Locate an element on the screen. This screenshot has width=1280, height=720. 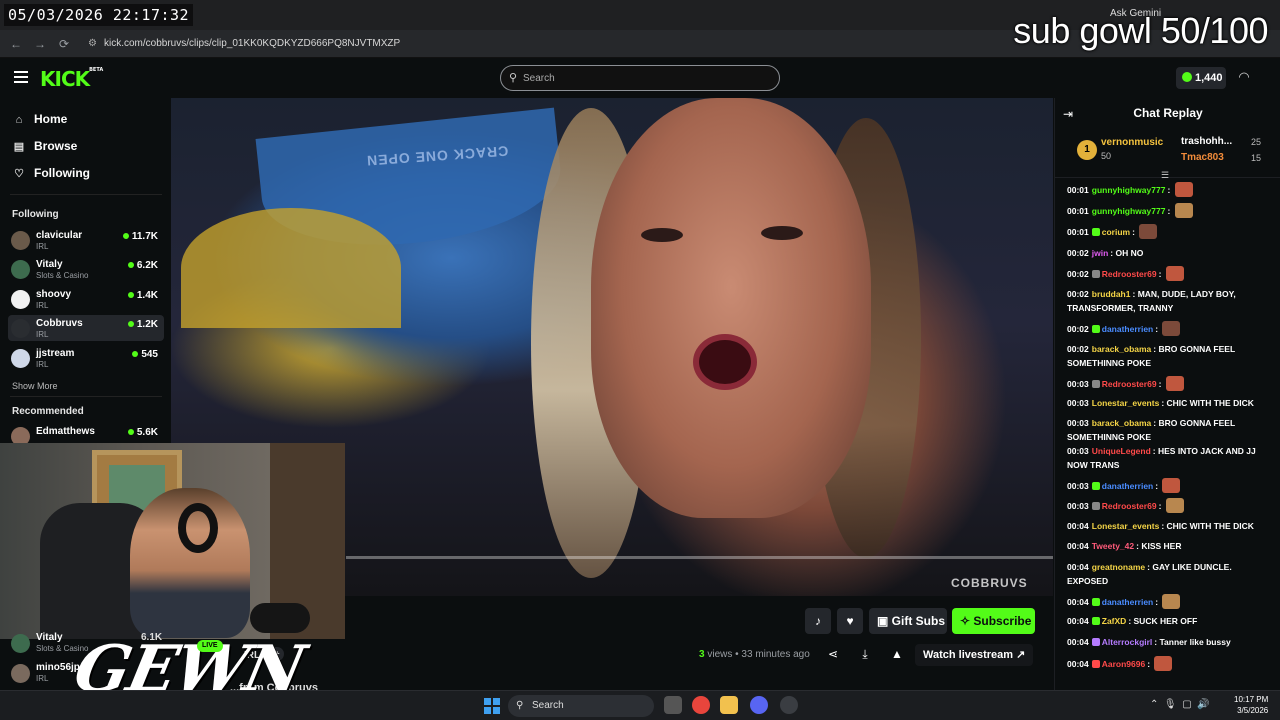
sidebar-channel-jjstream: jjstream IRL 545 is located at coordinates (86, 358).